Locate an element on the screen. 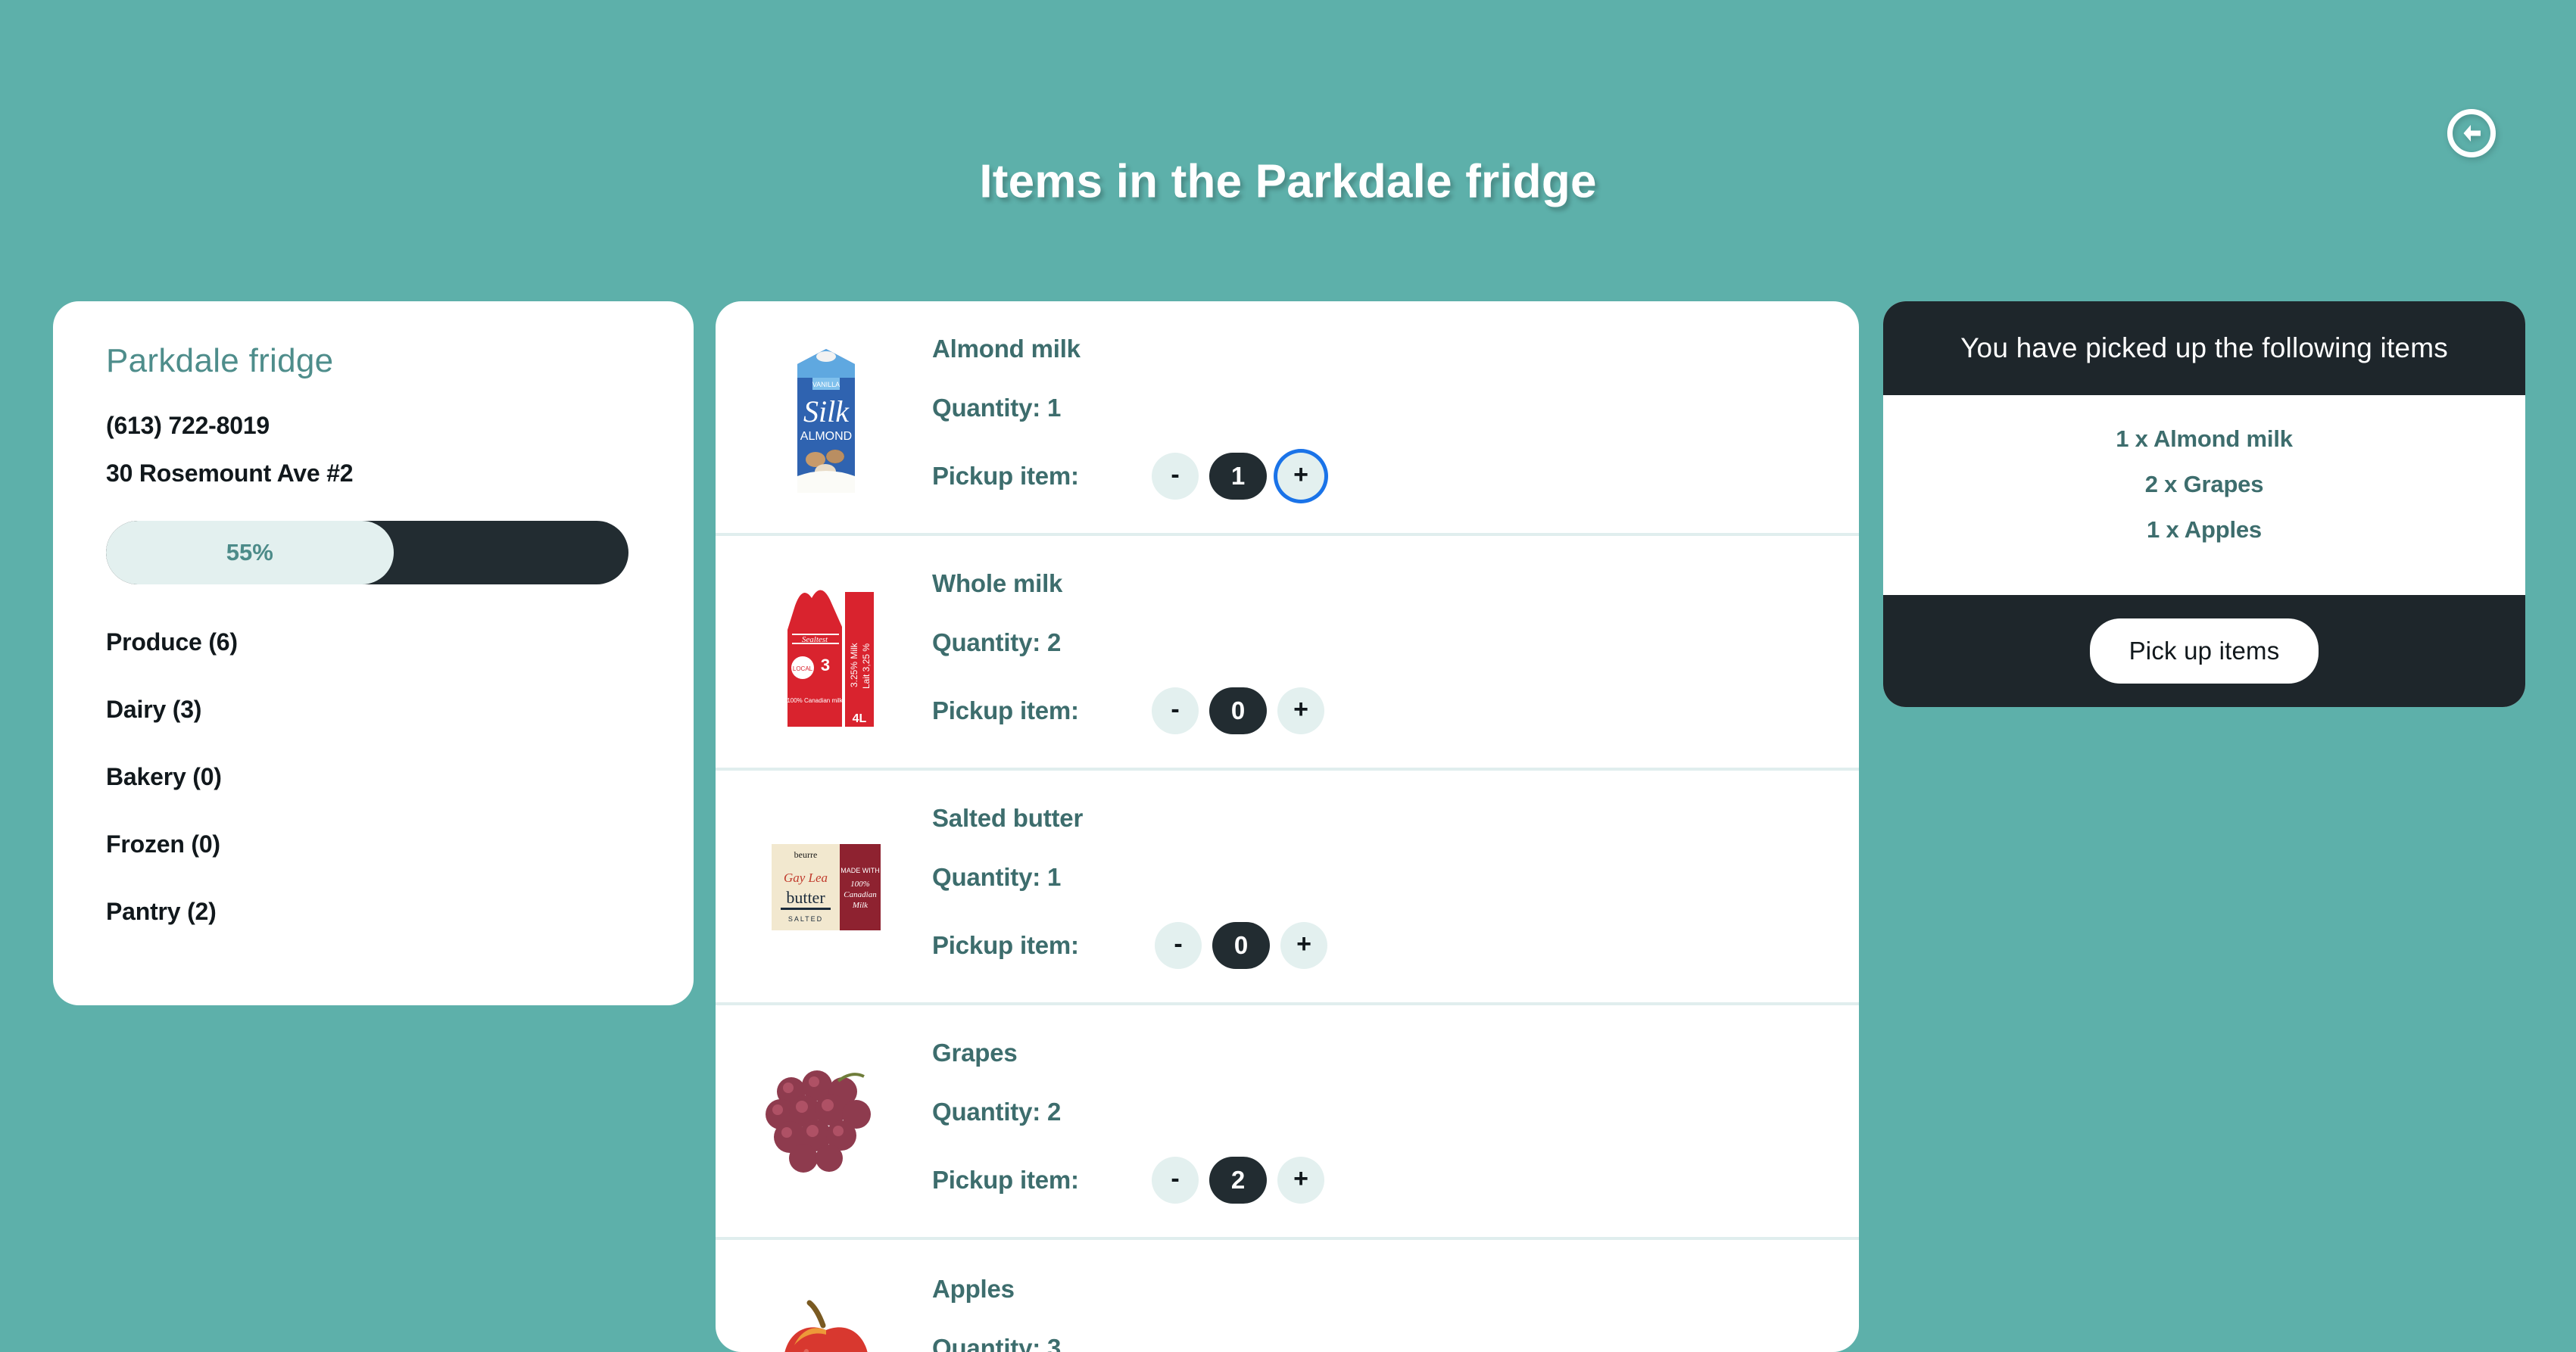  category-item-label: Bakery (0) is located at coordinates (164, 777).